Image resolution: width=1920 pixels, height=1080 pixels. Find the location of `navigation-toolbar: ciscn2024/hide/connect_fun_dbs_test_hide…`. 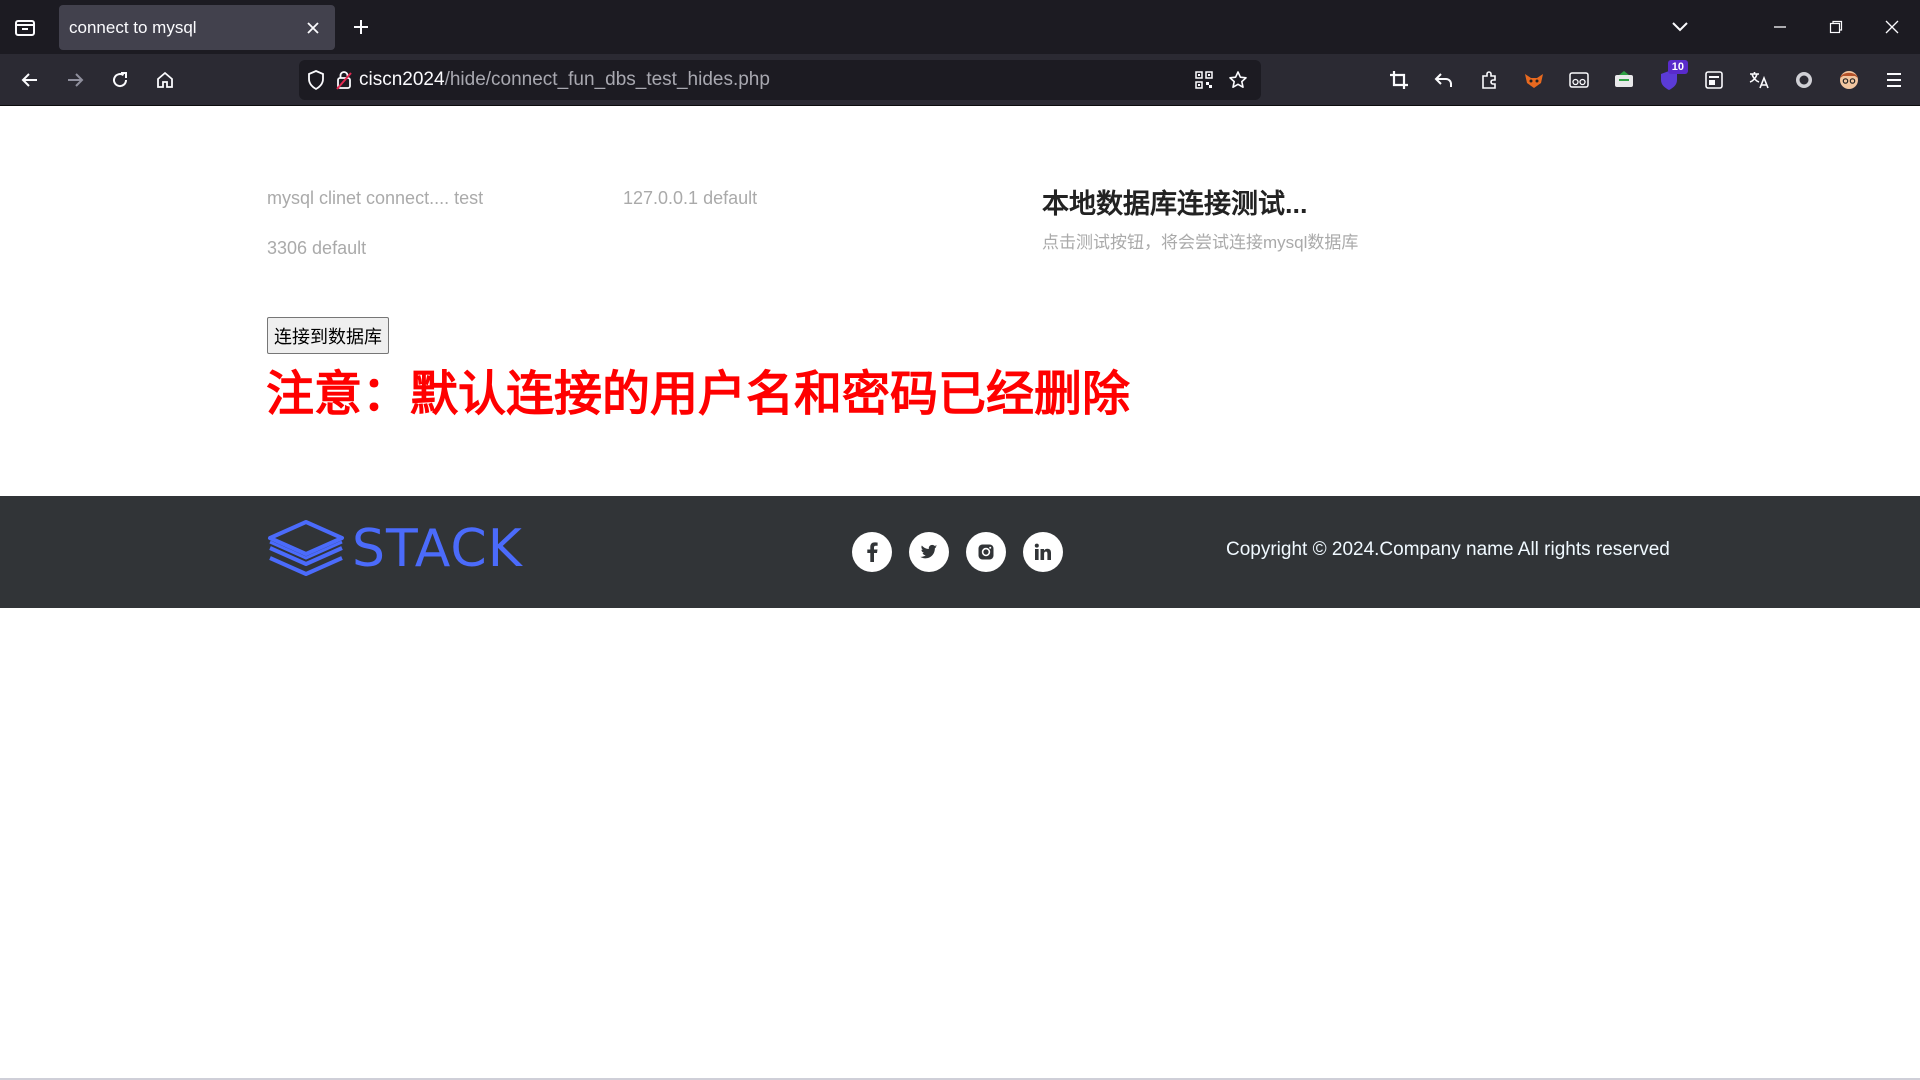

navigation-toolbar: ciscn2024/hide/connect_fun_dbs_test_hide… is located at coordinates (960, 80).